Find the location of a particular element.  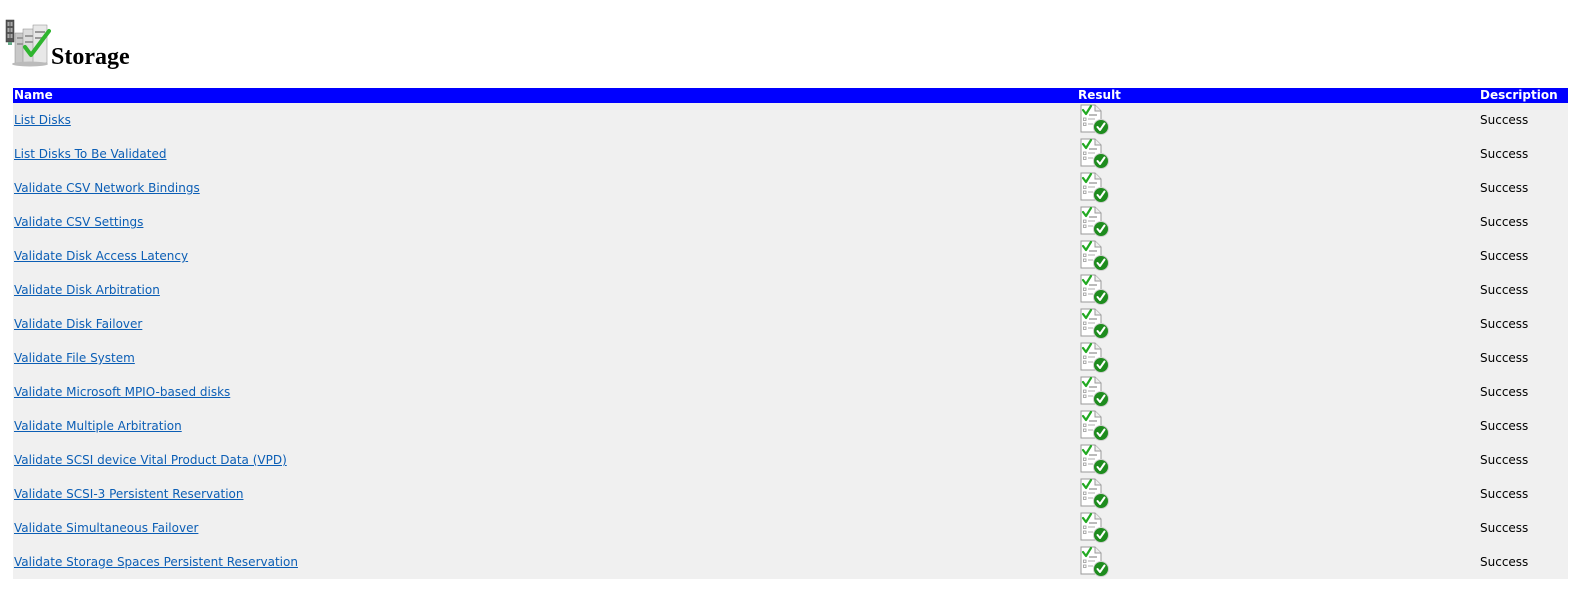

table-row: Validate File System Success is located at coordinates (790, 358).